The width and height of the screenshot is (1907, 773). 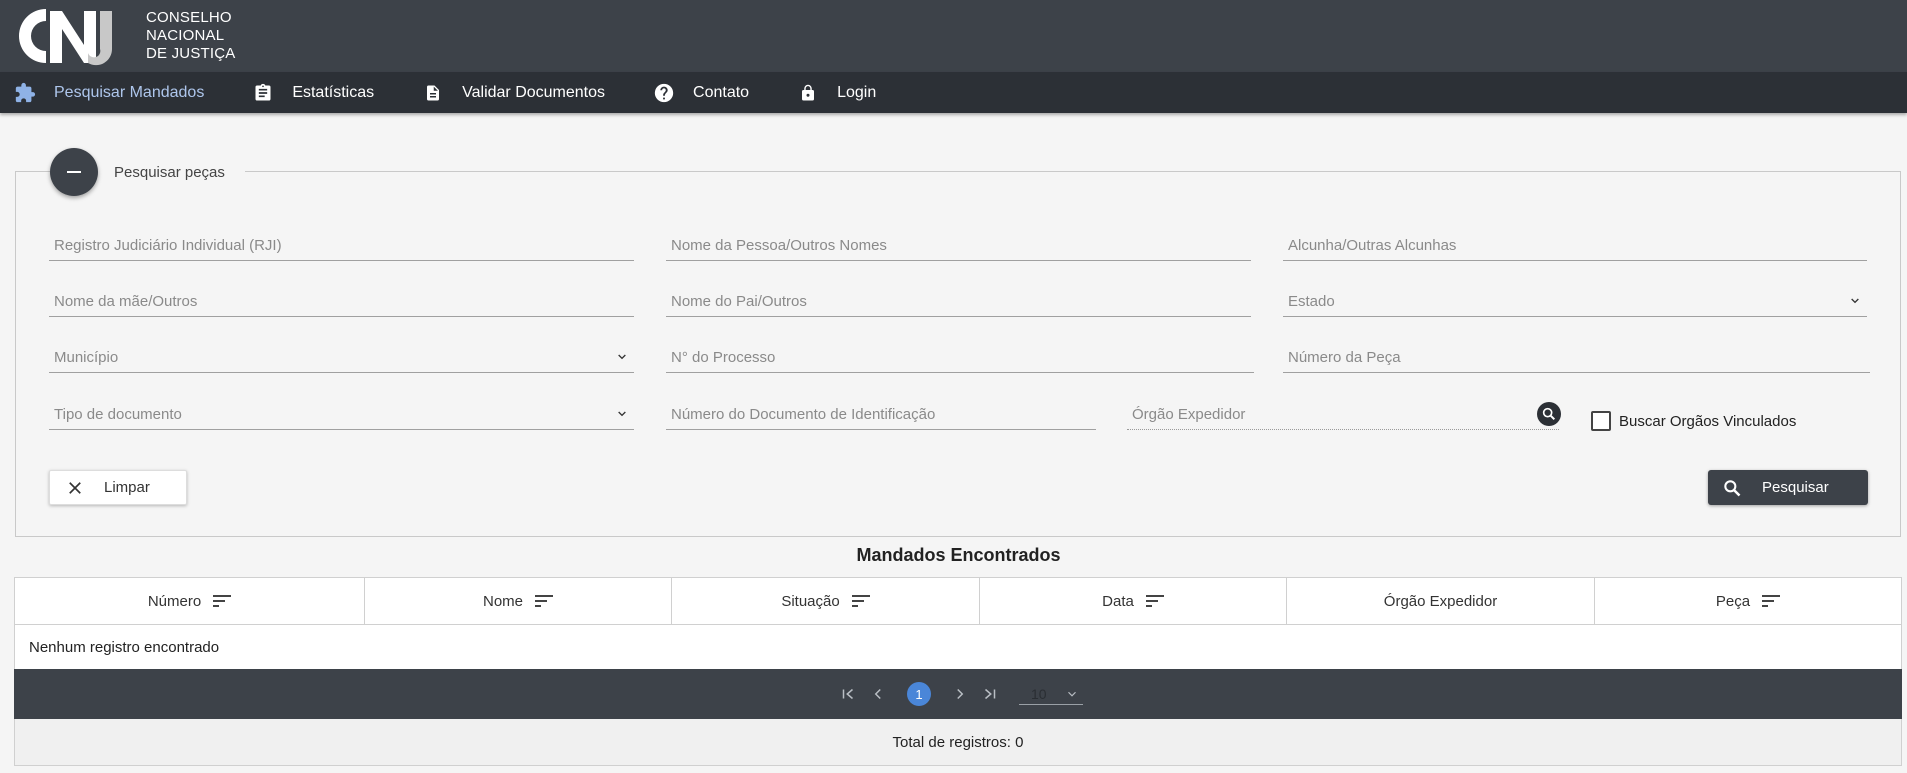 What do you see at coordinates (169, 172) in the screenshot?
I see `legend-label: Pesquisar peças` at bounding box center [169, 172].